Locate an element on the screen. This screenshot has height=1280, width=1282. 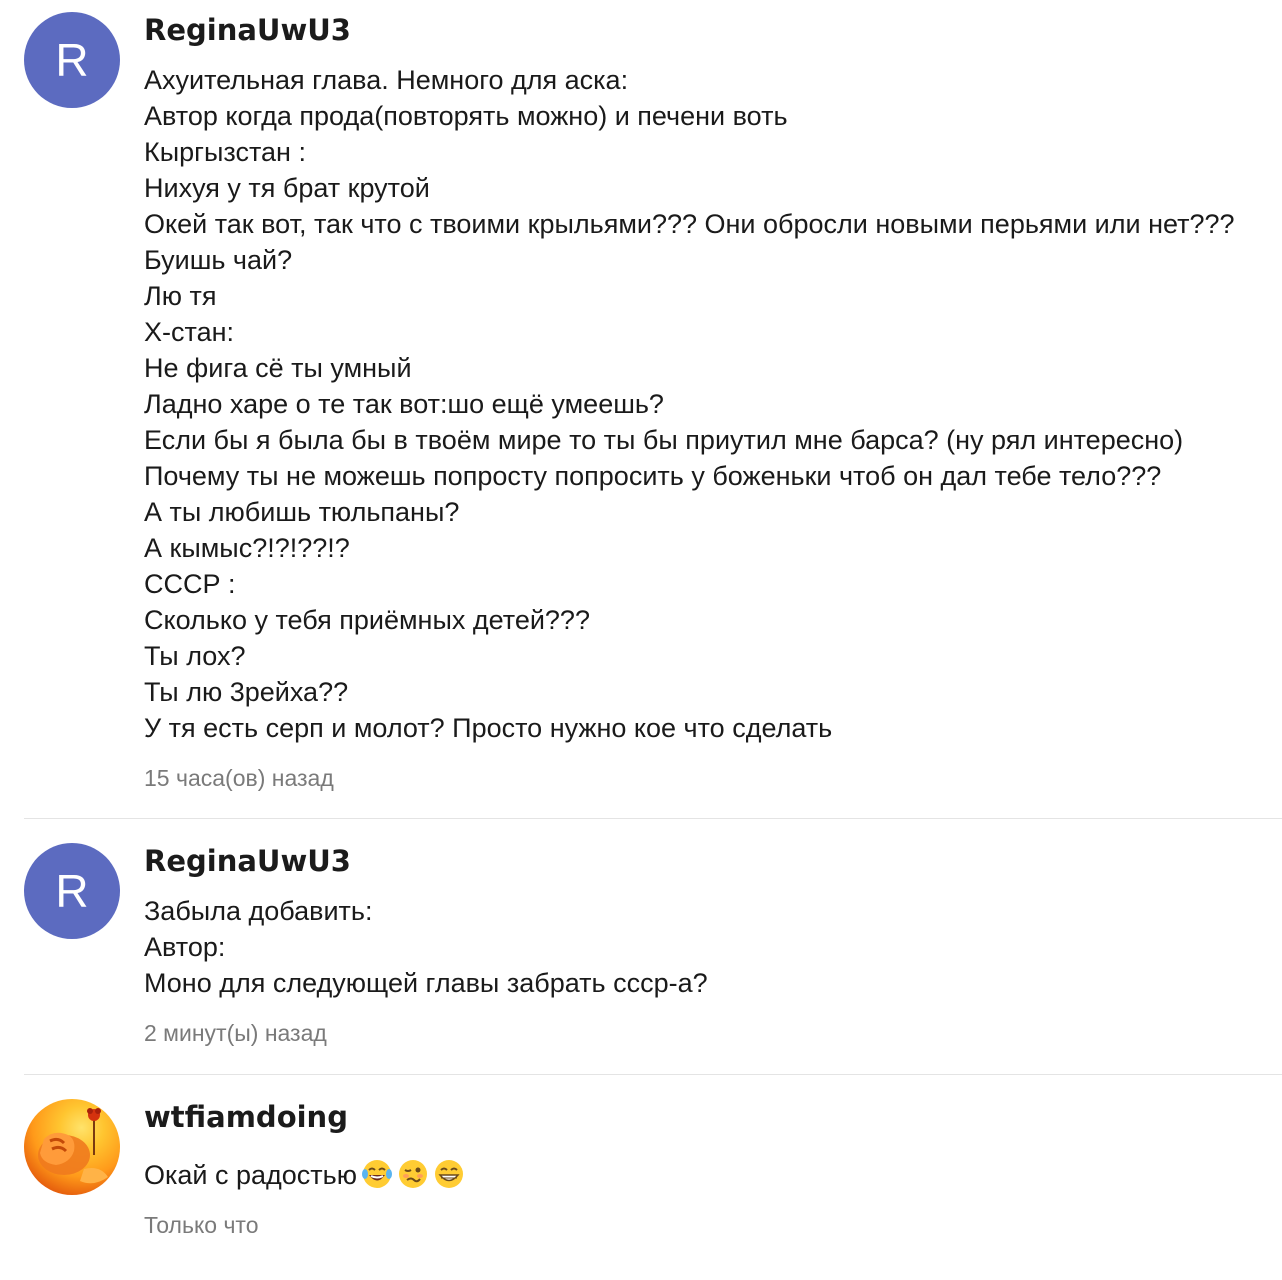
comment-line: Автор: is located at coordinates (185, 947).